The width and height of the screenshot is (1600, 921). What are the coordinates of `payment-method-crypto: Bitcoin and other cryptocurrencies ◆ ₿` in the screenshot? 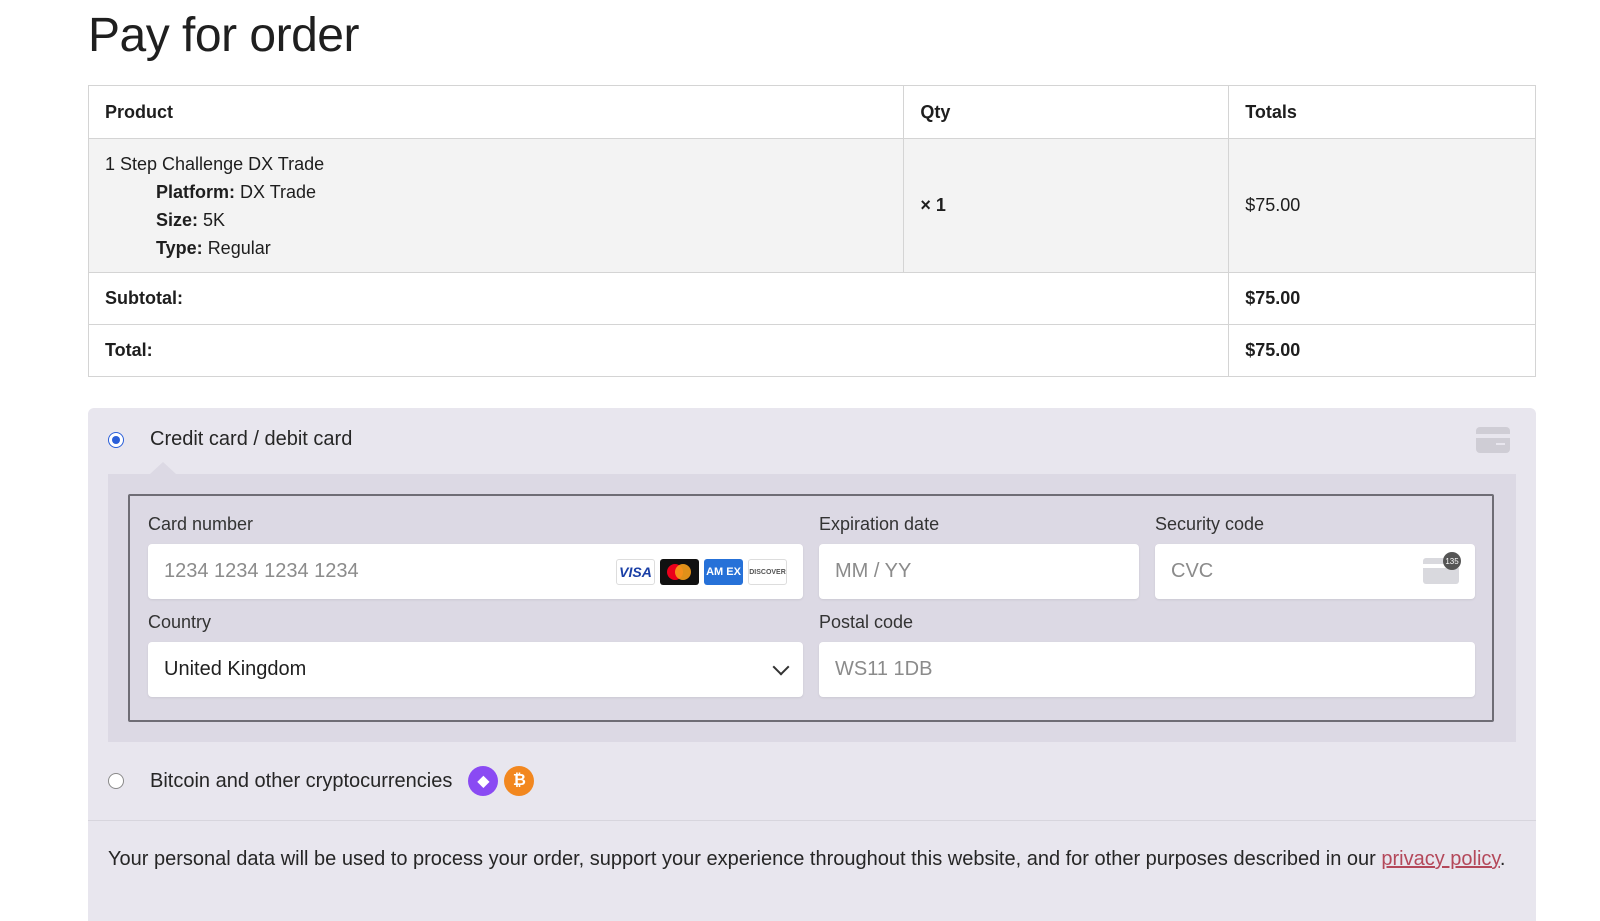 It's located at (321, 781).